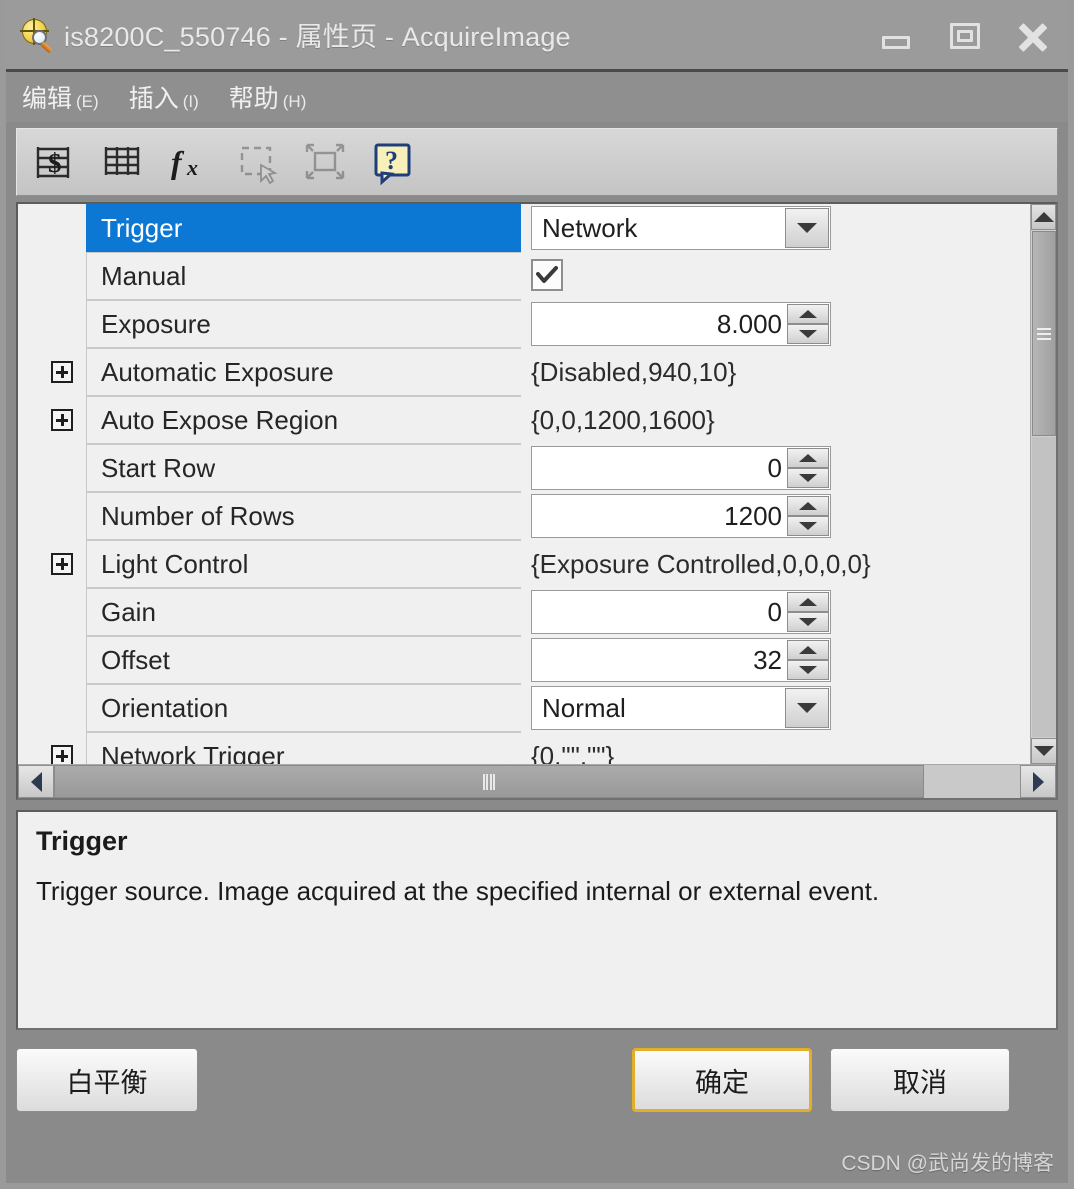 This screenshot has height=1189, width=1074. Describe the element at coordinates (681, 708) in the screenshot. I see `orientation-combobox: Normal` at that location.